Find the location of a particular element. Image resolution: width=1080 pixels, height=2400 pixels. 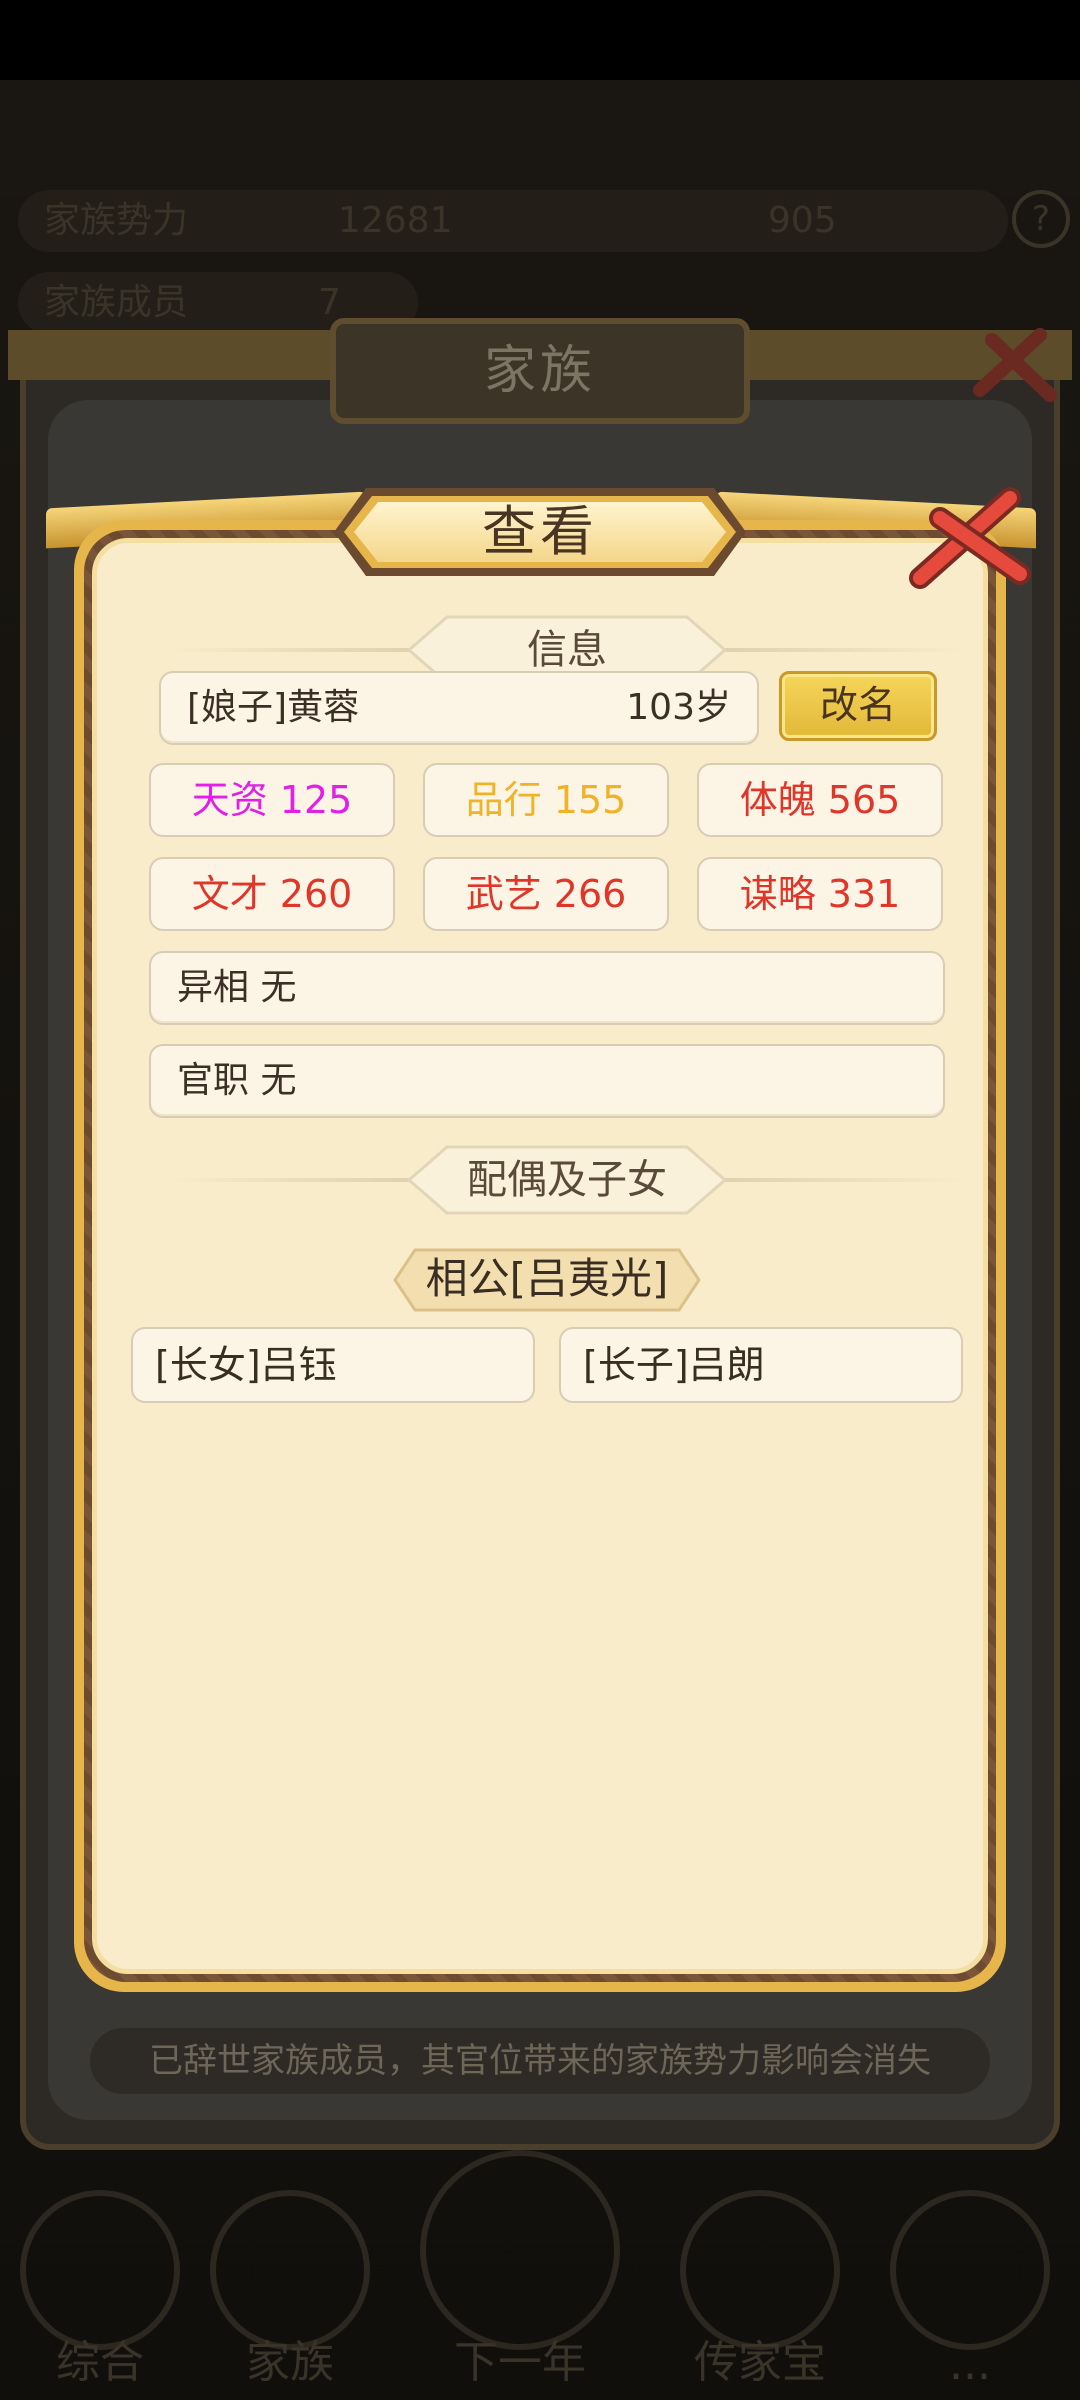

nav-next-year-icon is located at coordinates (520, 2250).